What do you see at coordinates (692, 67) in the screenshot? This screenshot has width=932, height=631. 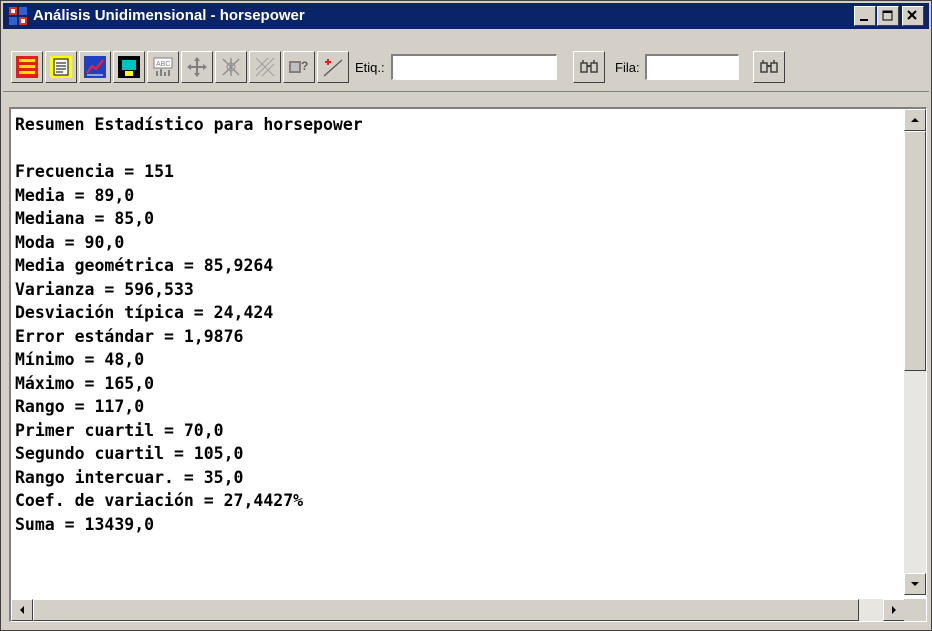 I see `fila-input` at bounding box center [692, 67].